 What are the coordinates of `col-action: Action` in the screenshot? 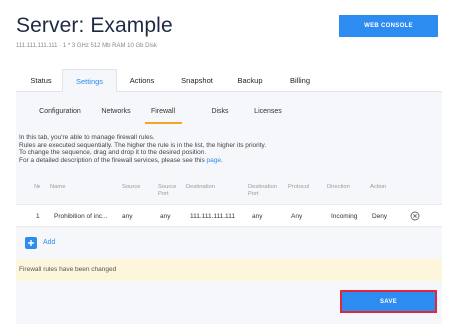 It's located at (378, 187).